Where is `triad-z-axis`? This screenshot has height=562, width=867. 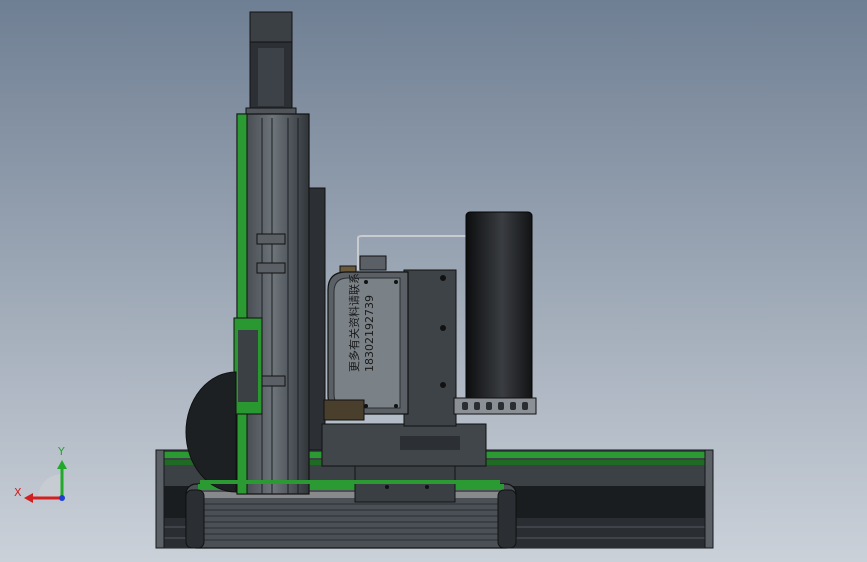
triad-z-axis is located at coordinates (62, 498).